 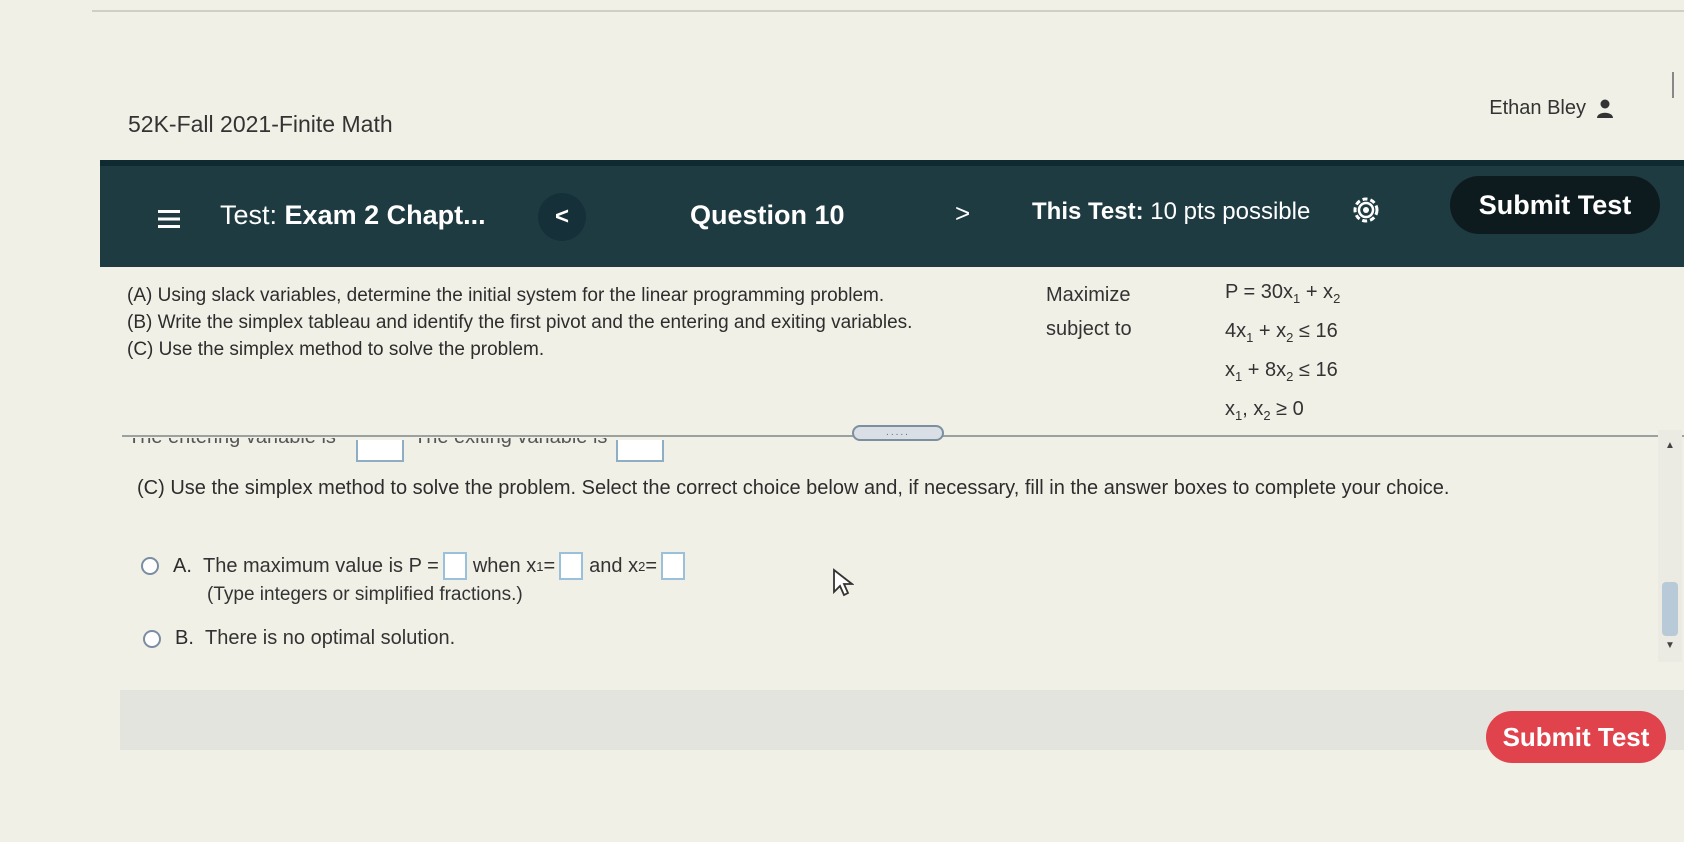 What do you see at coordinates (1264, 410) in the screenshot?
I see `constraint-nonnegativity: x1, x2 ≥ 0` at bounding box center [1264, 410].